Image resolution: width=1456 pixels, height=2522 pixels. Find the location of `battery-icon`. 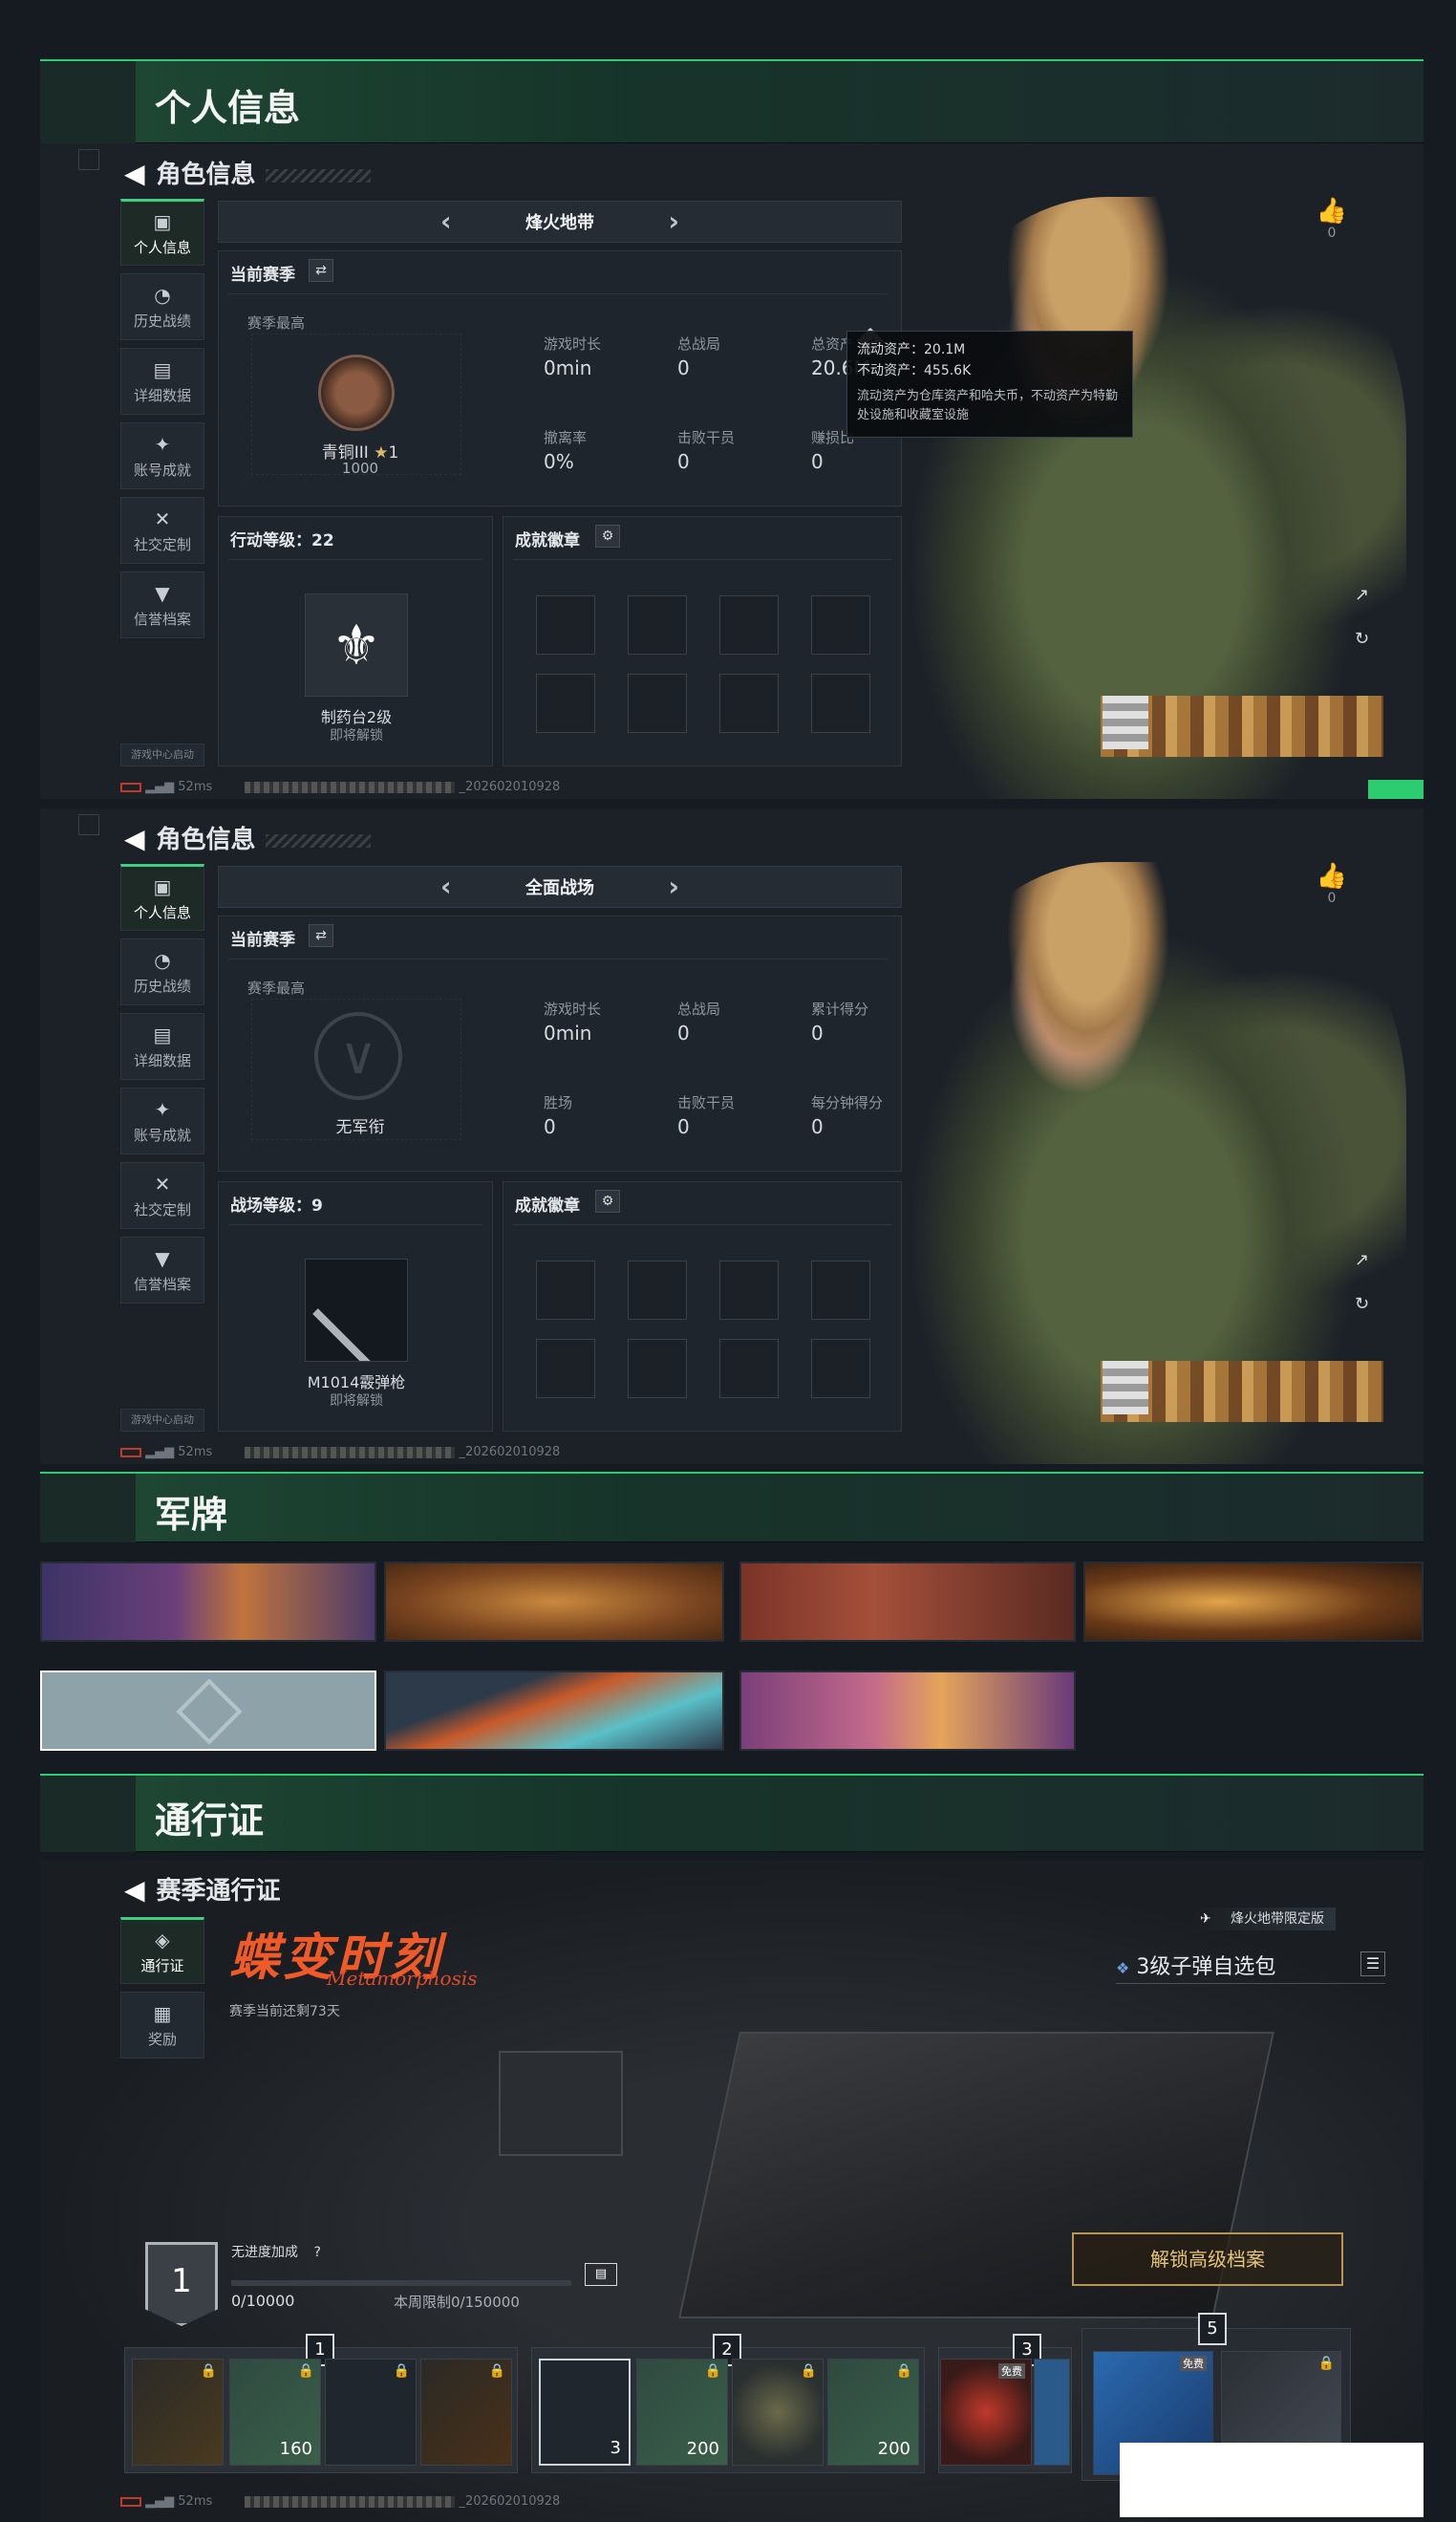

battery-icon is located at coordinates (131, 1452).